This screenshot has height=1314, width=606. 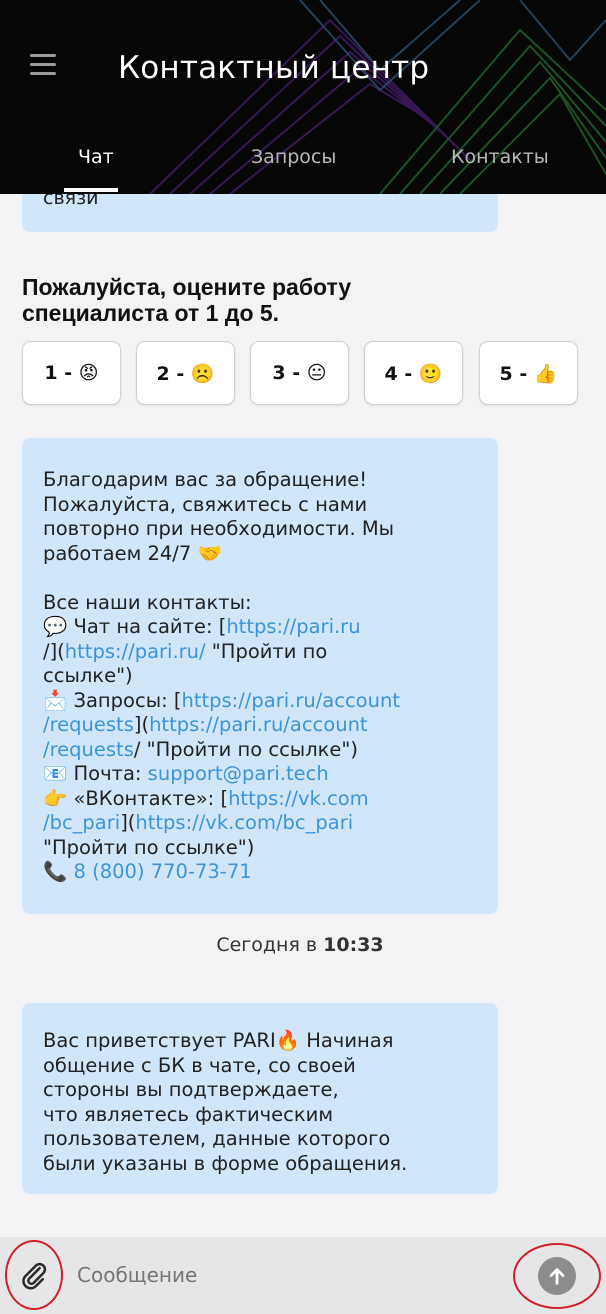 What do you see at coordinates (185, 373) in the screenshot?
I see `rating-button-2: 2 - ☹️` at bounding box center [185, 373].